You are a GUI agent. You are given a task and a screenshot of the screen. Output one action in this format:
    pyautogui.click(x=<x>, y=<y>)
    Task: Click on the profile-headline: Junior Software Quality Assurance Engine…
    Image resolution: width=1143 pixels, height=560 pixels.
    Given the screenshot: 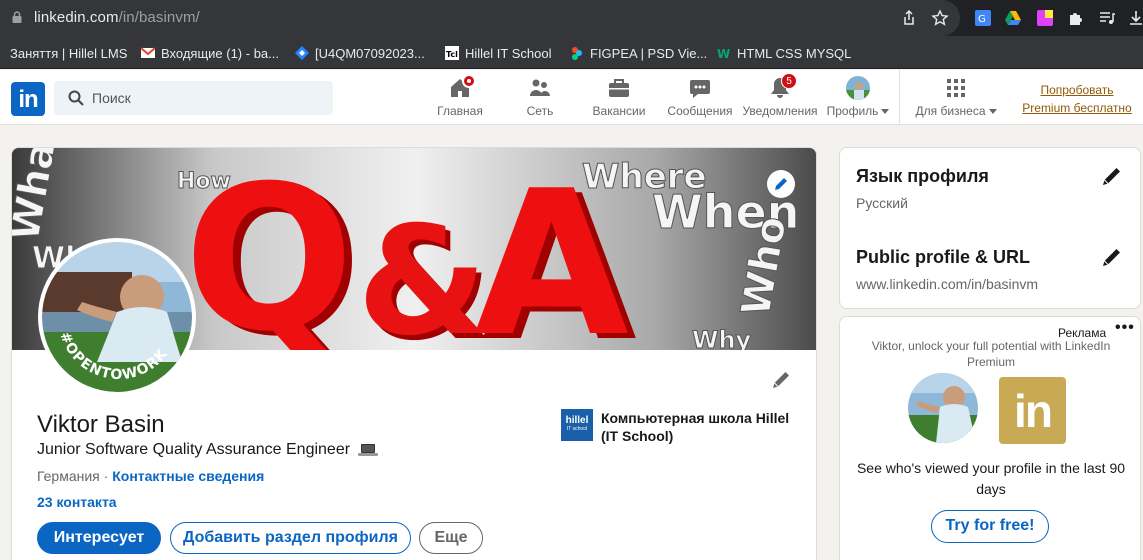 What is the action you would take?
    pyautogui.click(x=208, y=450)
    